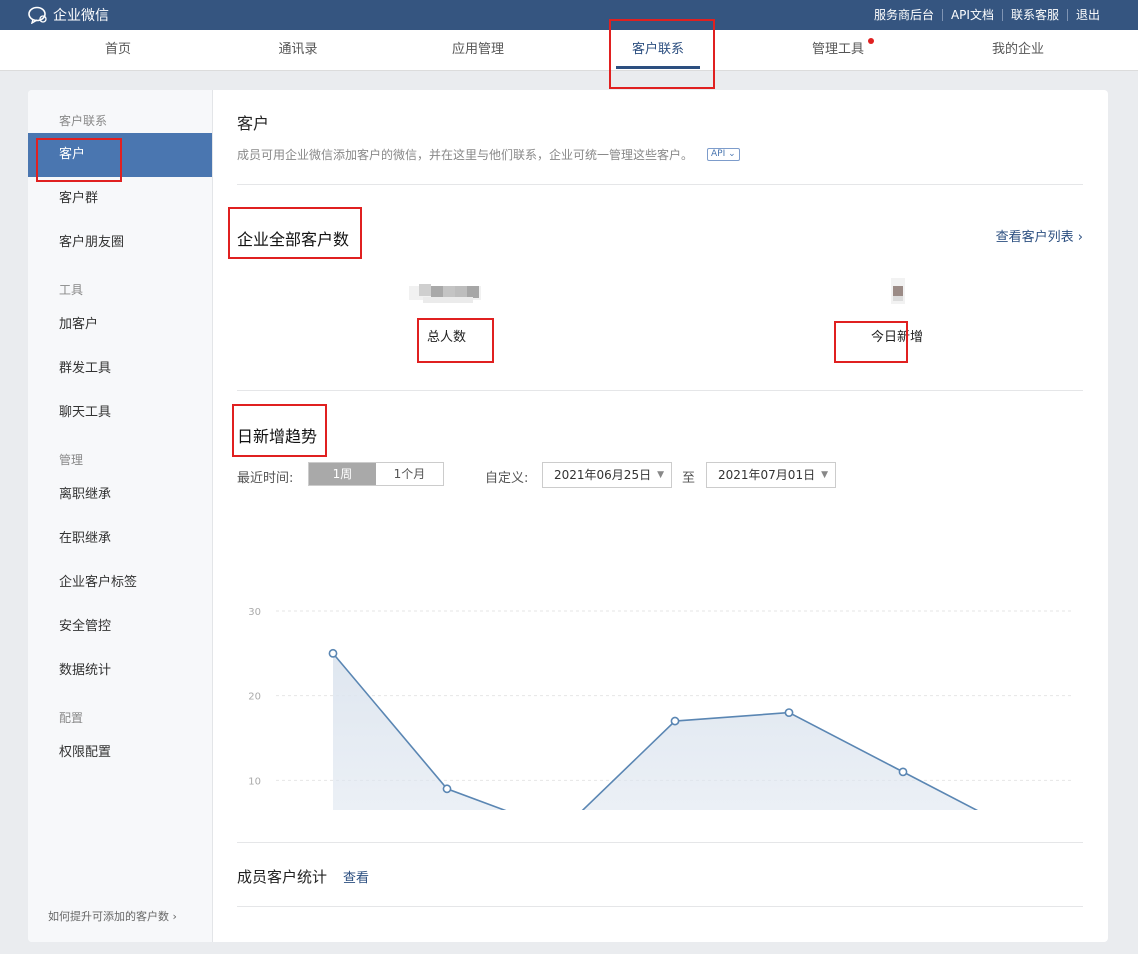 The width and height of the screenshot is (1138, 954). I want to click on sidebar-item-broadcast: 群发工具, so click(120, 369).